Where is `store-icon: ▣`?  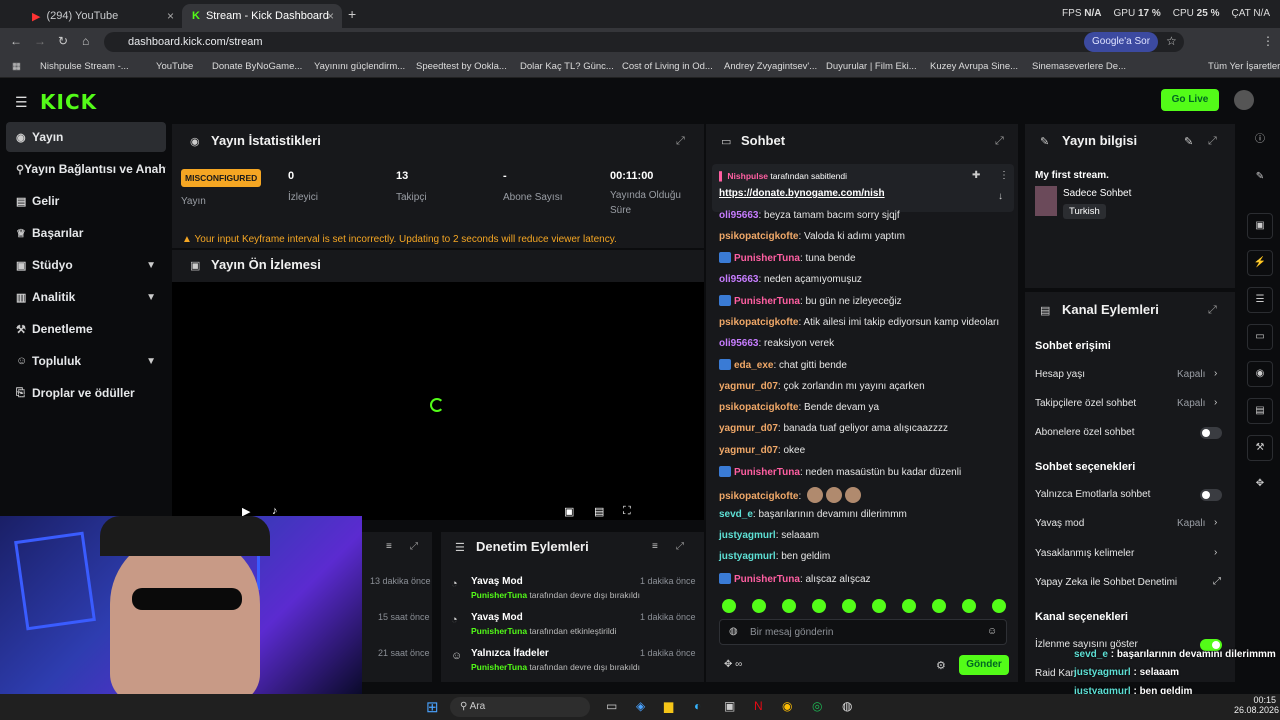 store-icon: ▣ is located at coordinates (729, 706).